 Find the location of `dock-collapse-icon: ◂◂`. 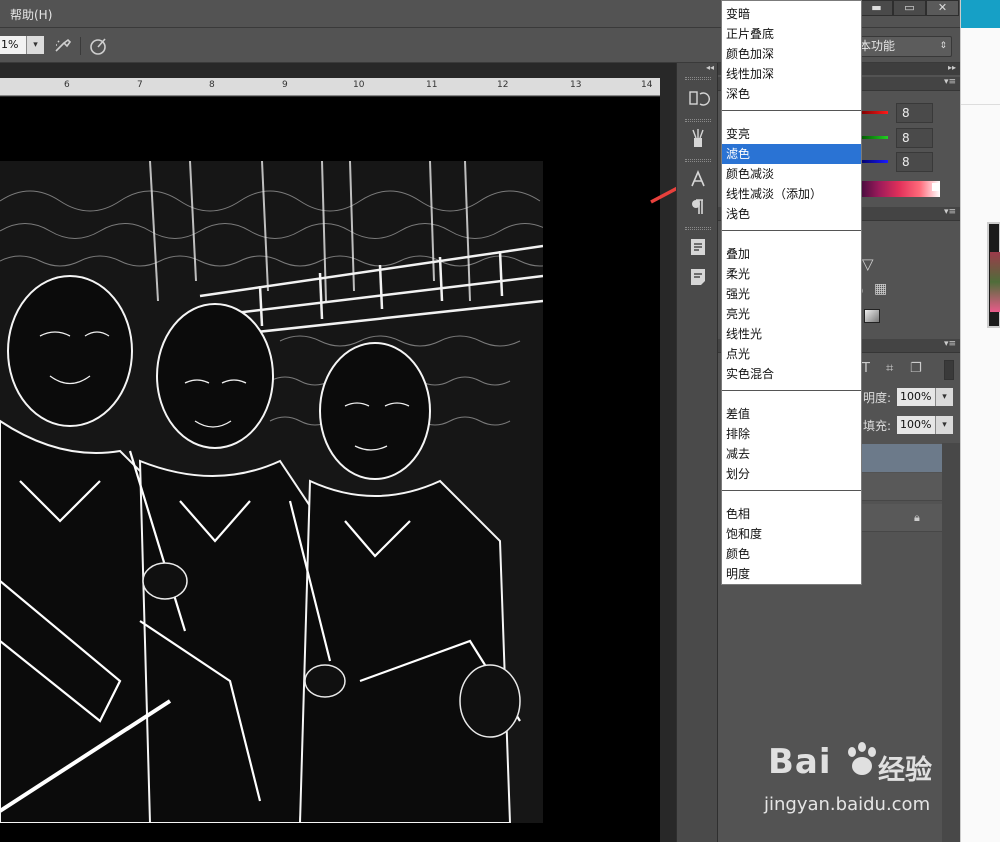

dock-collapse-icon: ◂◂ is located at coordinates (710, 67).